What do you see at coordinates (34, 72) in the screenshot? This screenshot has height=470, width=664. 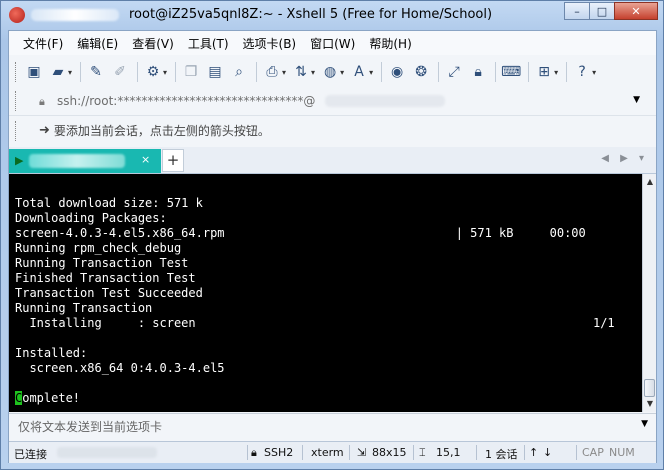 I see `new-session-icon: ▣` at bounding box center [34, 72].